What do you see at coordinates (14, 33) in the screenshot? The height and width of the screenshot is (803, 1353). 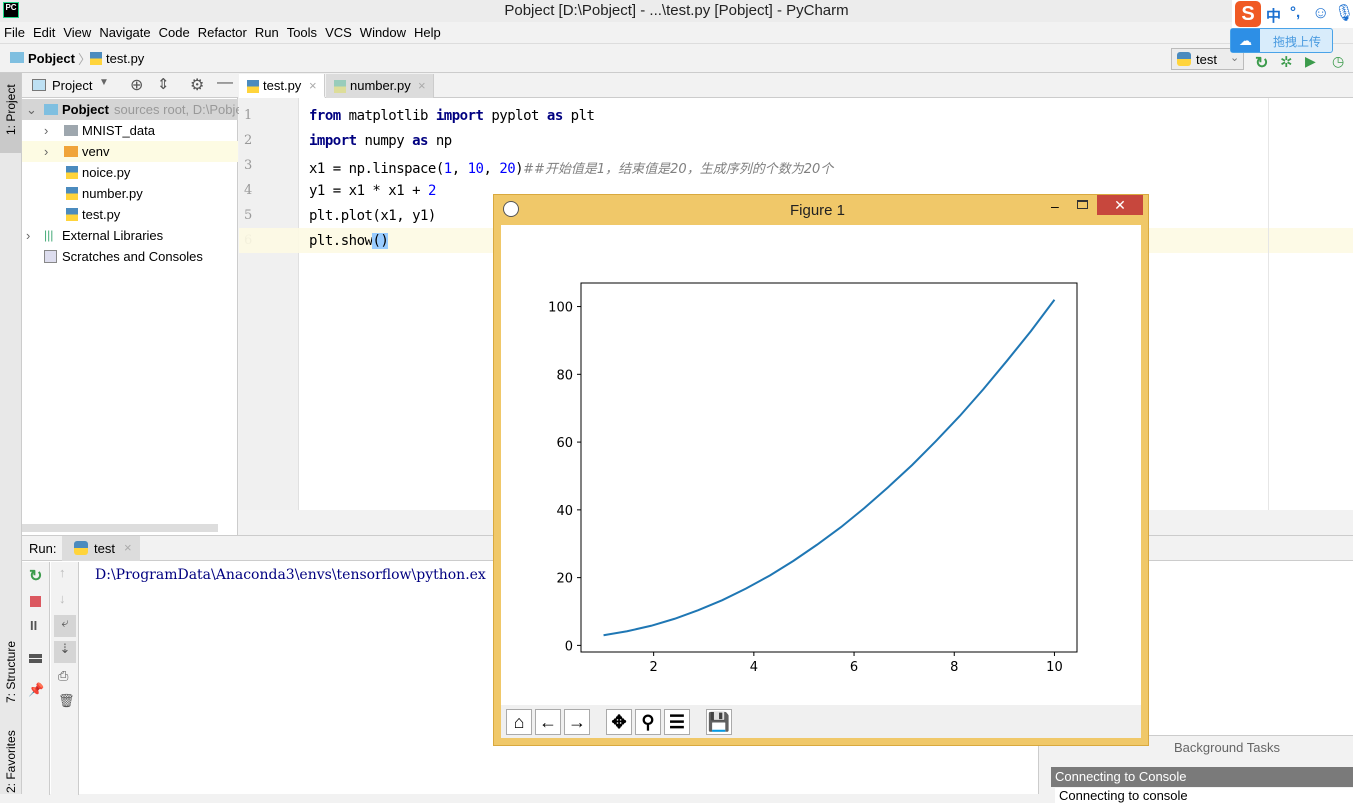 I see `menu-file: File` at bounding box center [14, 33].